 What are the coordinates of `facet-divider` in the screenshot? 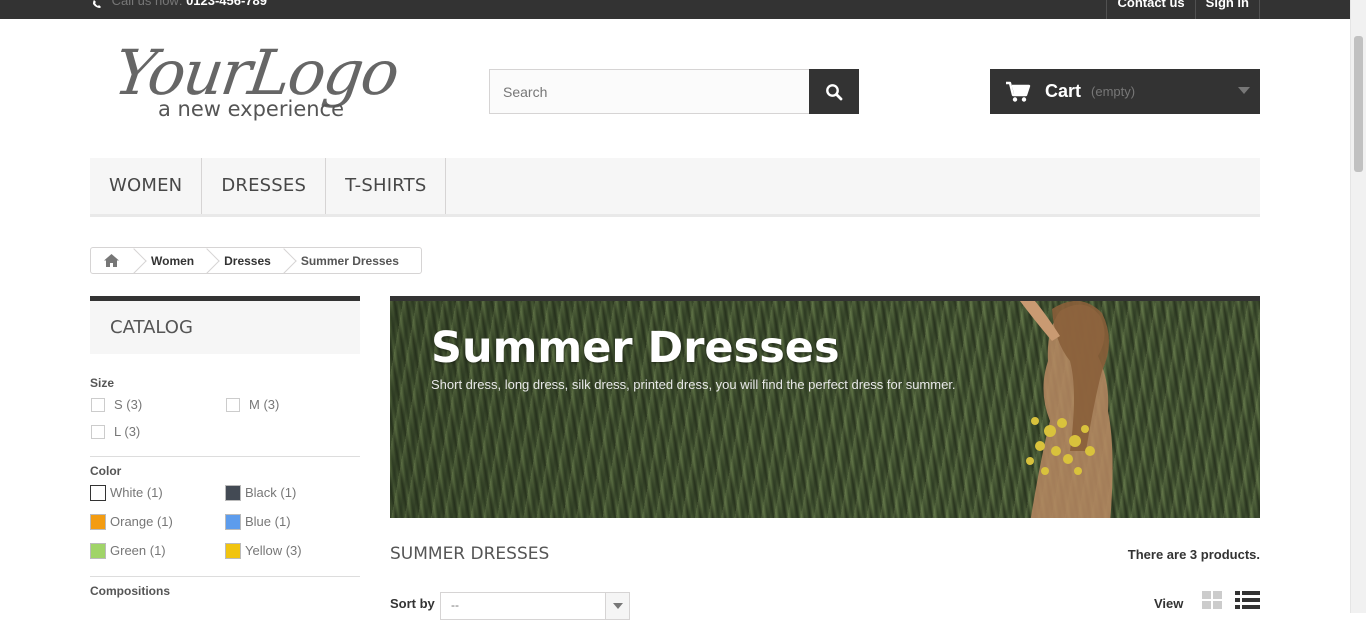 It's located at (225, 576).